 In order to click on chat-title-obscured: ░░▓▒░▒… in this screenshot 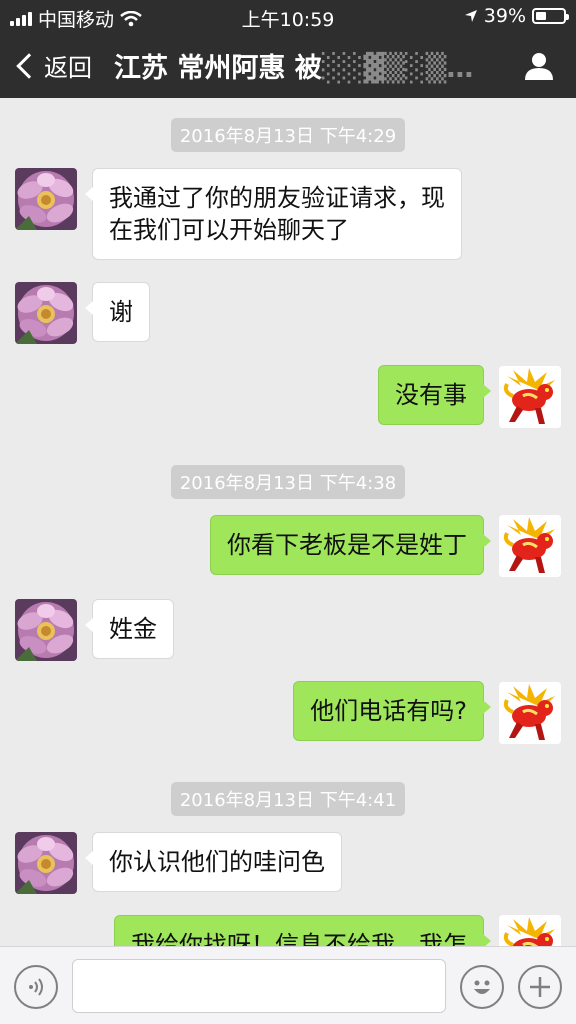, I will do `click(397, 68)`.